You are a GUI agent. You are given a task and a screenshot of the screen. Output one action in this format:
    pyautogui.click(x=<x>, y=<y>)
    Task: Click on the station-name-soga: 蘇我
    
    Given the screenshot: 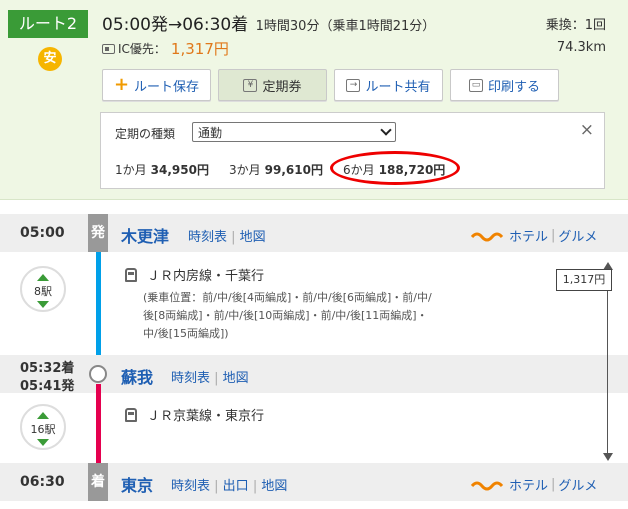 What is the action you would take?
    pyautogui.click(x=137, y=376)
    